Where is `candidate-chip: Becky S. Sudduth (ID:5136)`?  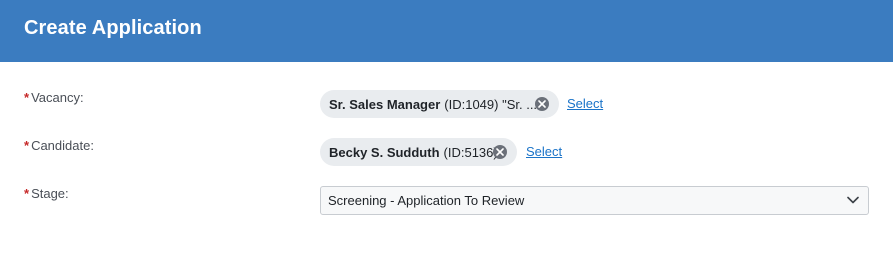 candidate-chip: Becky S. Sudduth (ID:5136) is located at coordinates (418, 152).